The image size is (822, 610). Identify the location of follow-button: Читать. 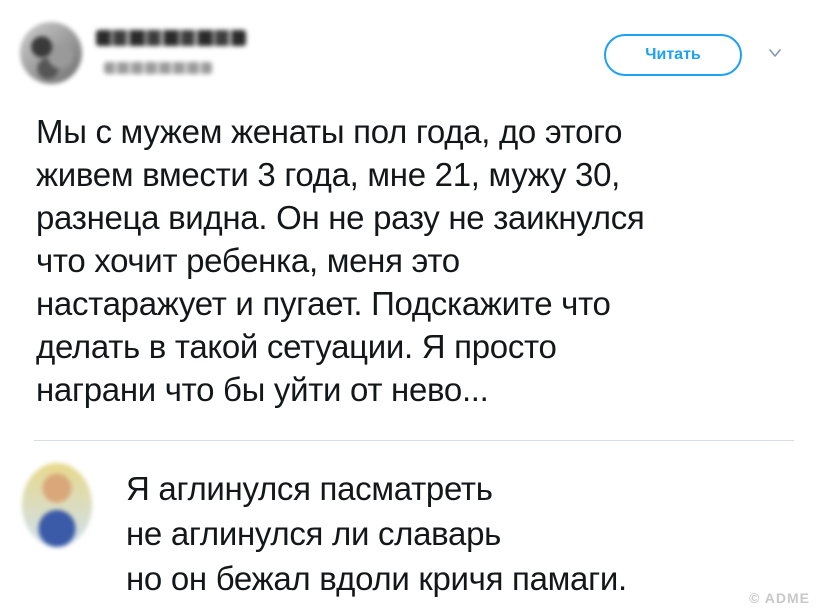
(673, 55).